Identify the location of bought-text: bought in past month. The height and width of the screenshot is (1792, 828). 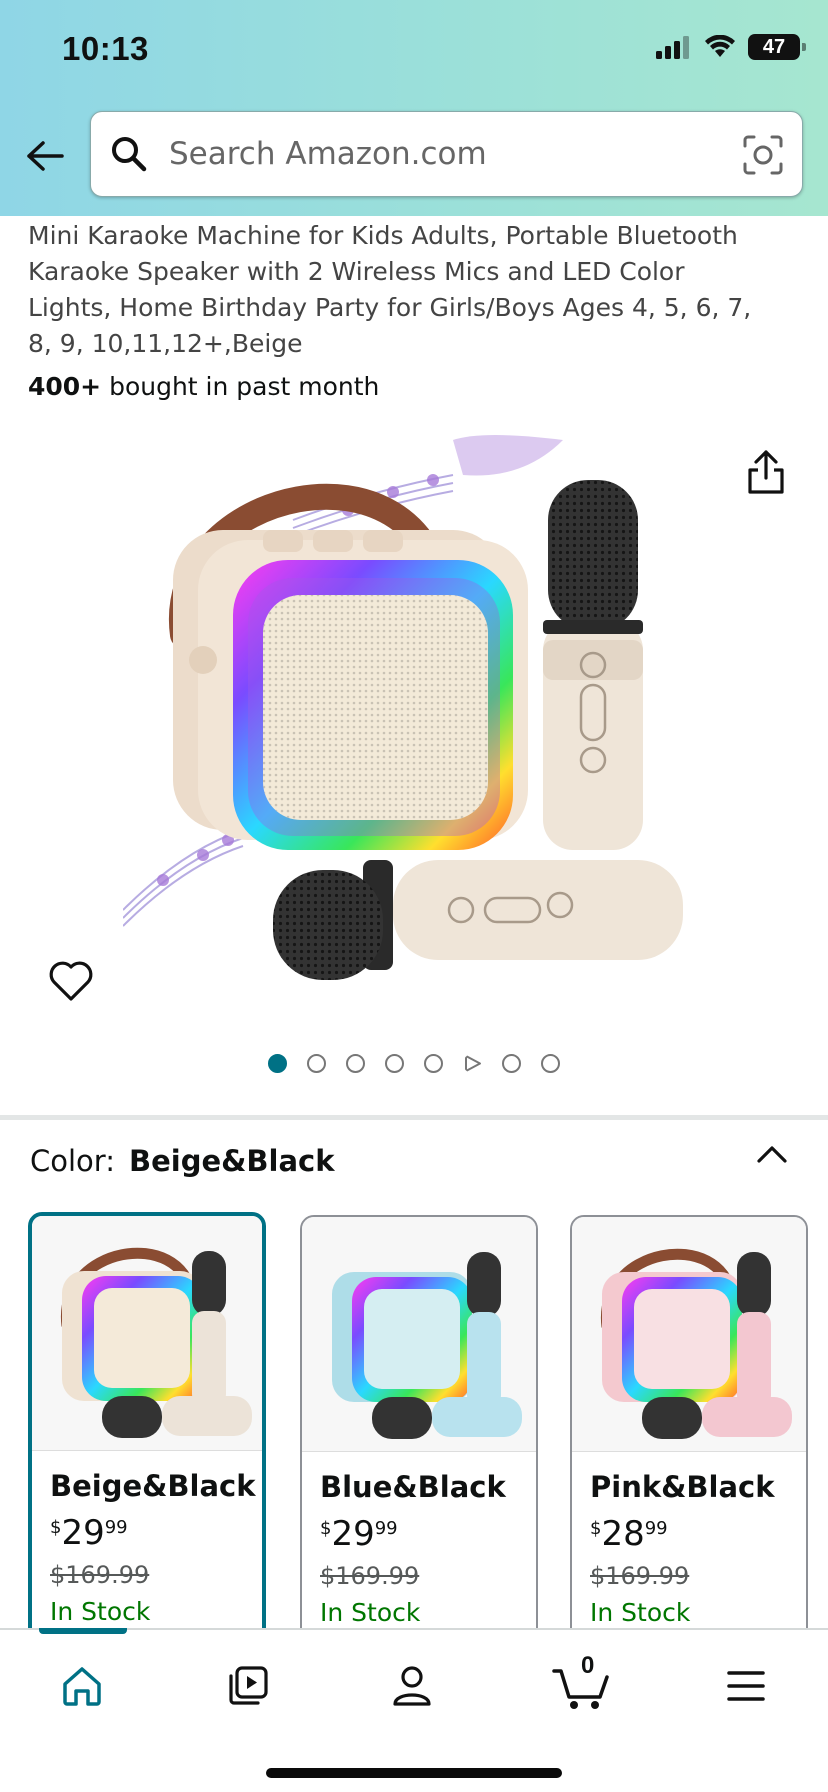
(240, 386).